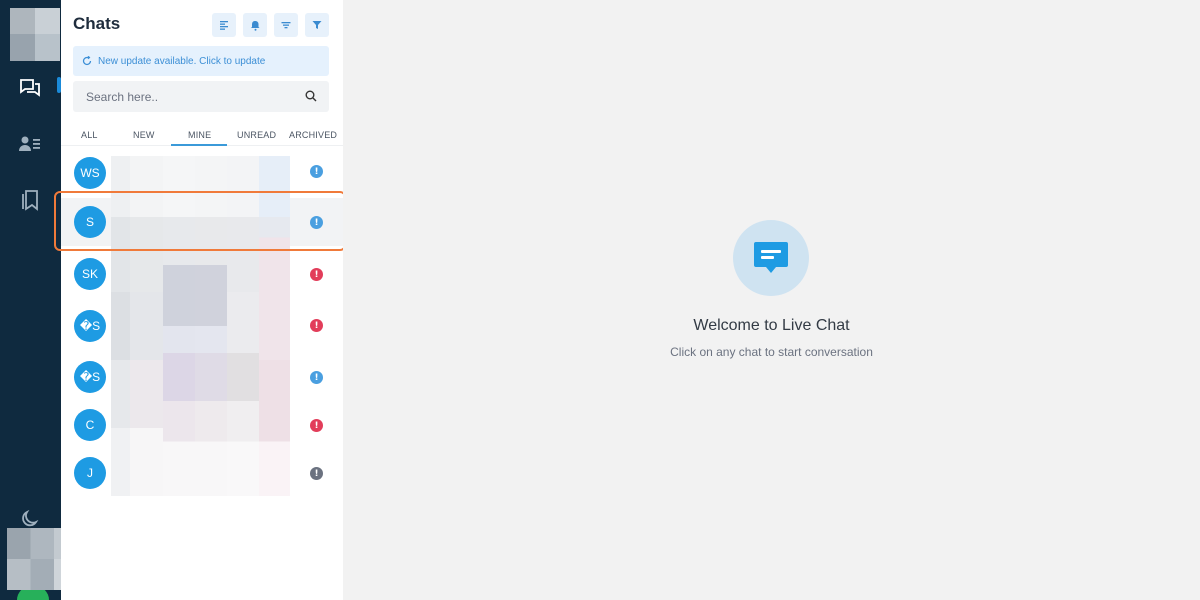 The image size is (1200, 600). What do you see at coordinates (200, 221) in the screenshot?
I see `selected-chat-highlight` at bounding box center [200, 221].